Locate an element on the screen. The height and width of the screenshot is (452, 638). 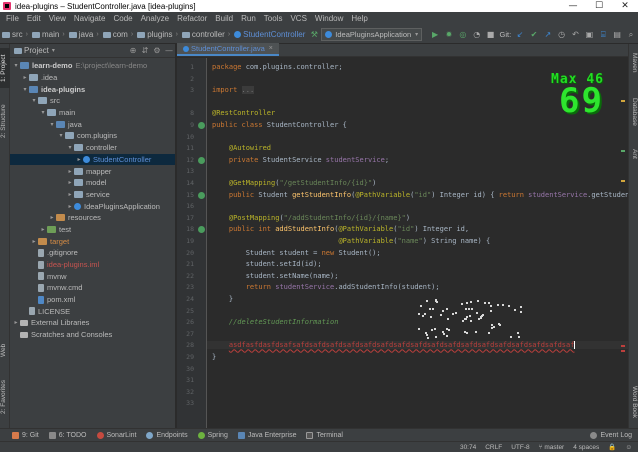
indent-setting: 4 spaces is located at coordinates (586, 447).